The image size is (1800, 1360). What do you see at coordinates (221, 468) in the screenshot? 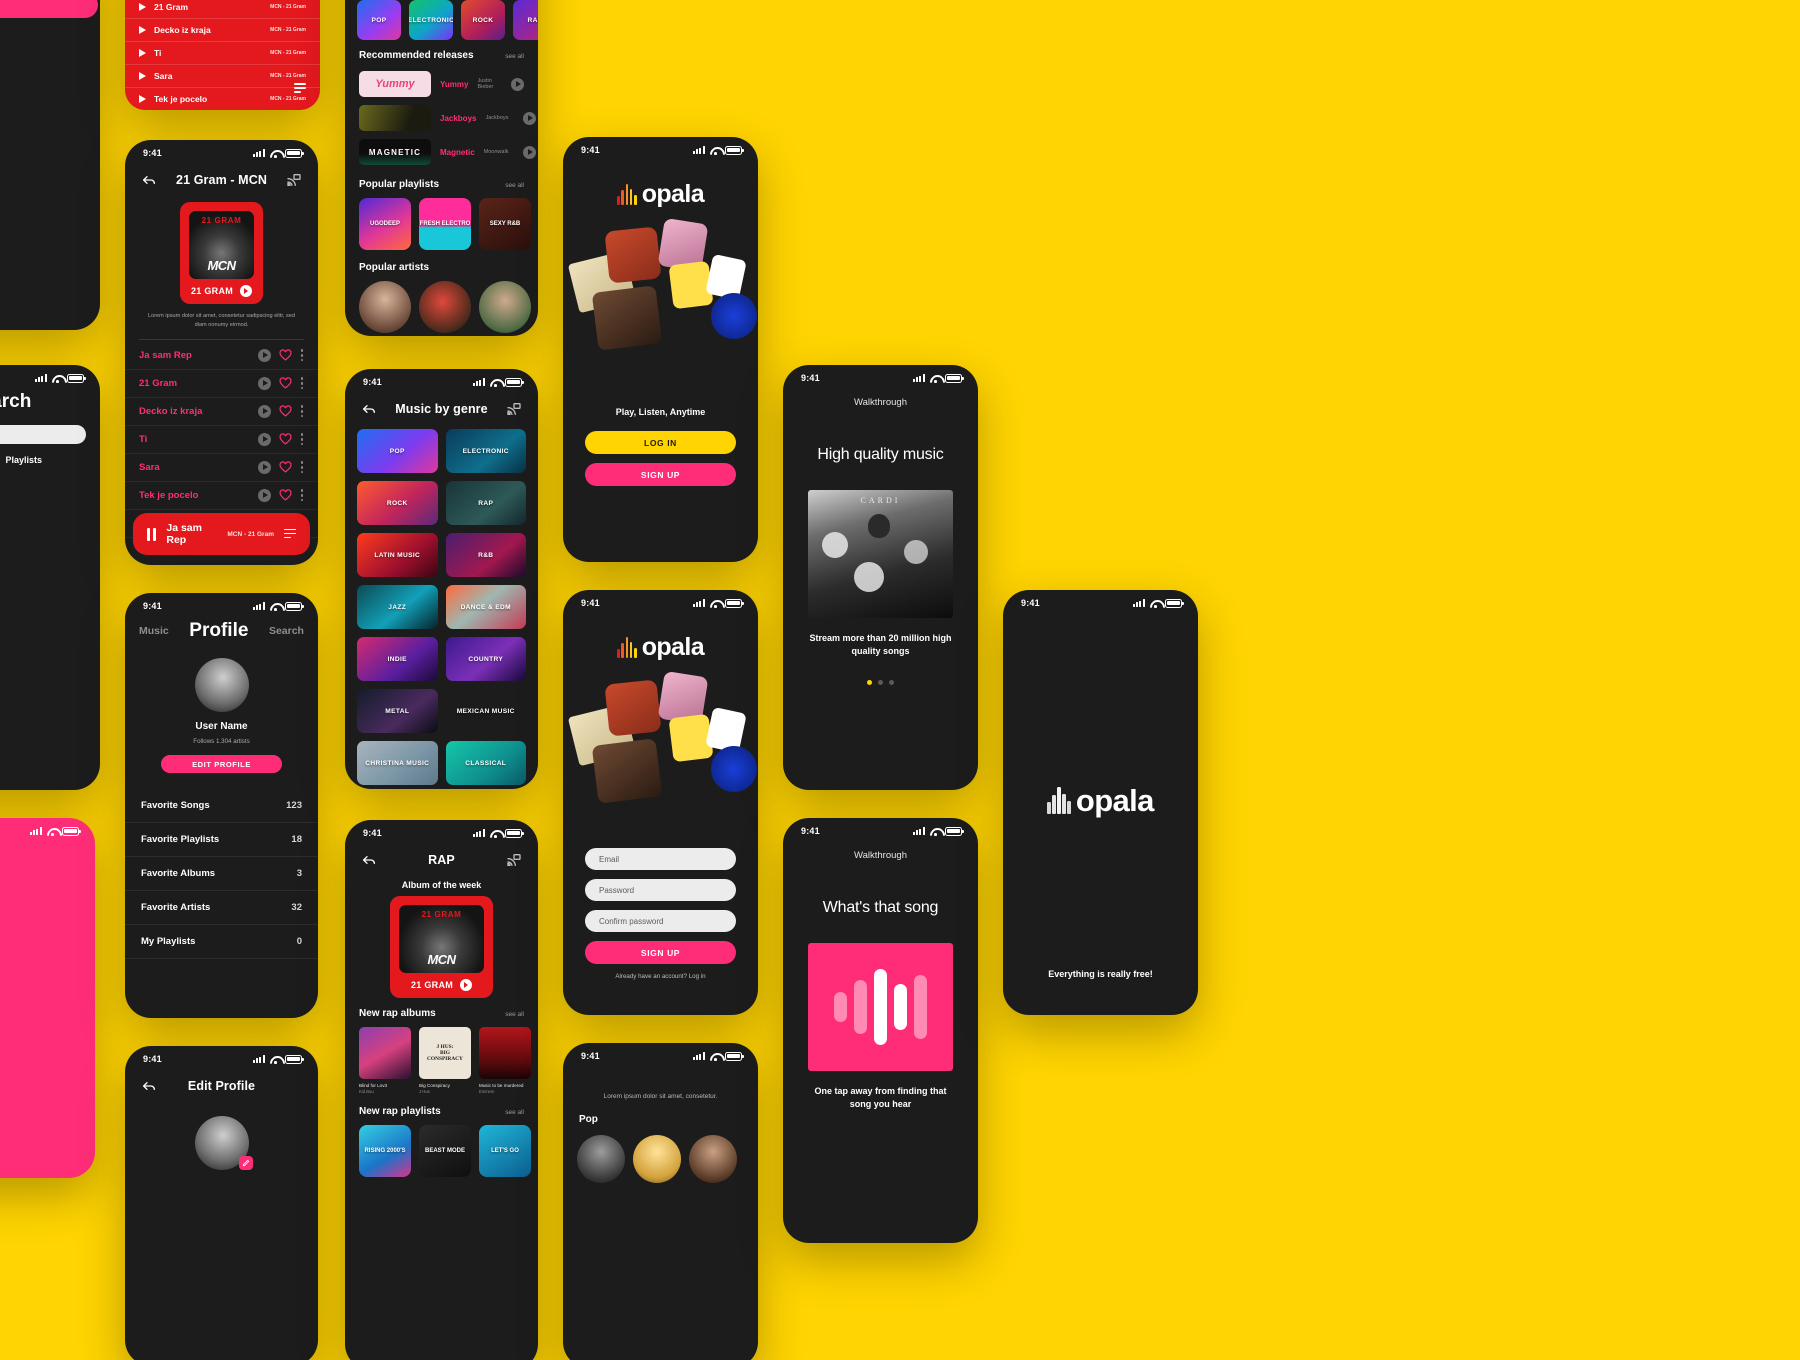
I see `table-row: Sara` at bounding box center [221, 468].